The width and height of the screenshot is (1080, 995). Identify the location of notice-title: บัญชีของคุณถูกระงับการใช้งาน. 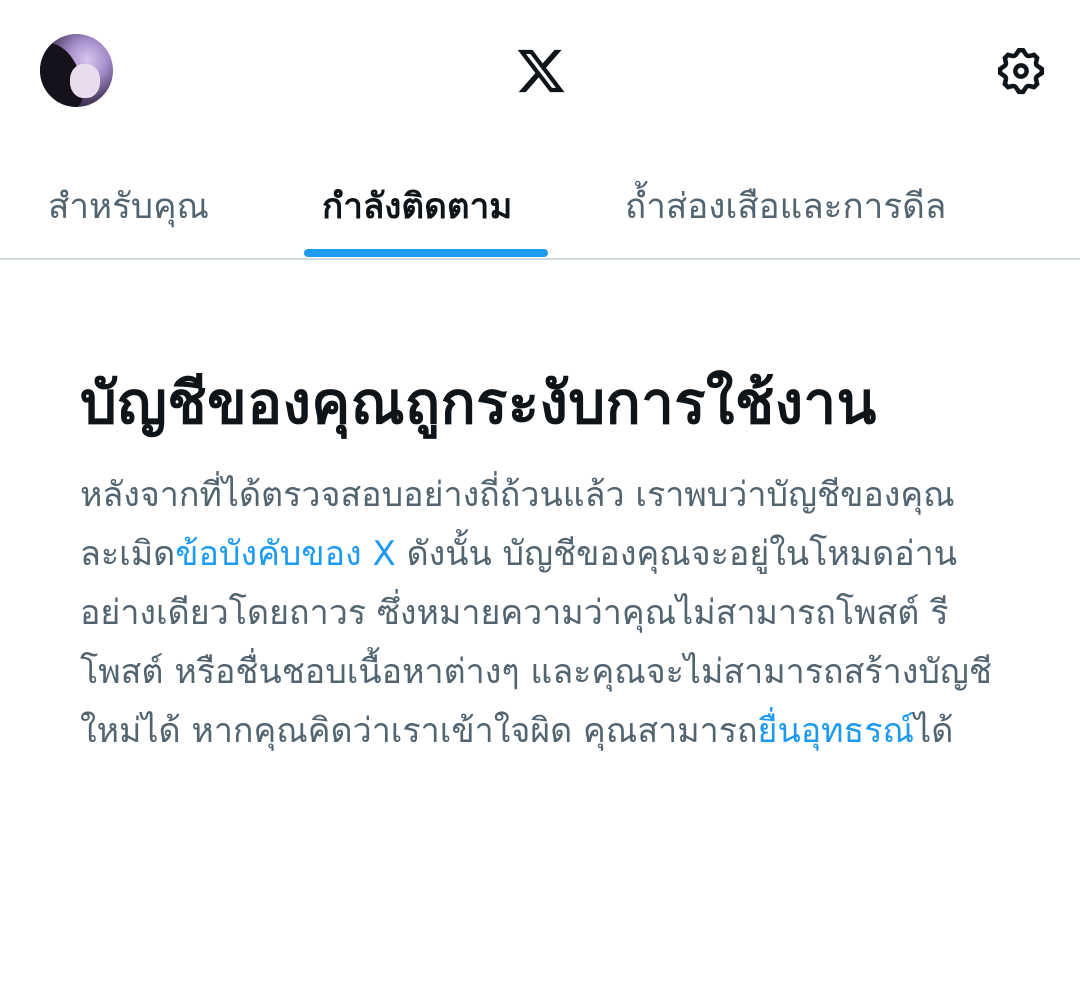
(478, 403).